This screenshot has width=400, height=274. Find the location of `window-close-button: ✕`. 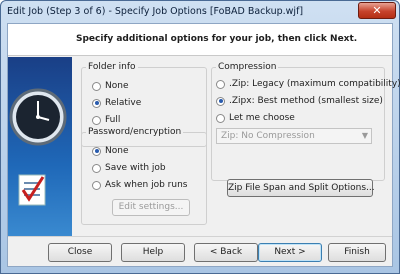

window-close-button: ✕ is located at coordinates (377, 10).